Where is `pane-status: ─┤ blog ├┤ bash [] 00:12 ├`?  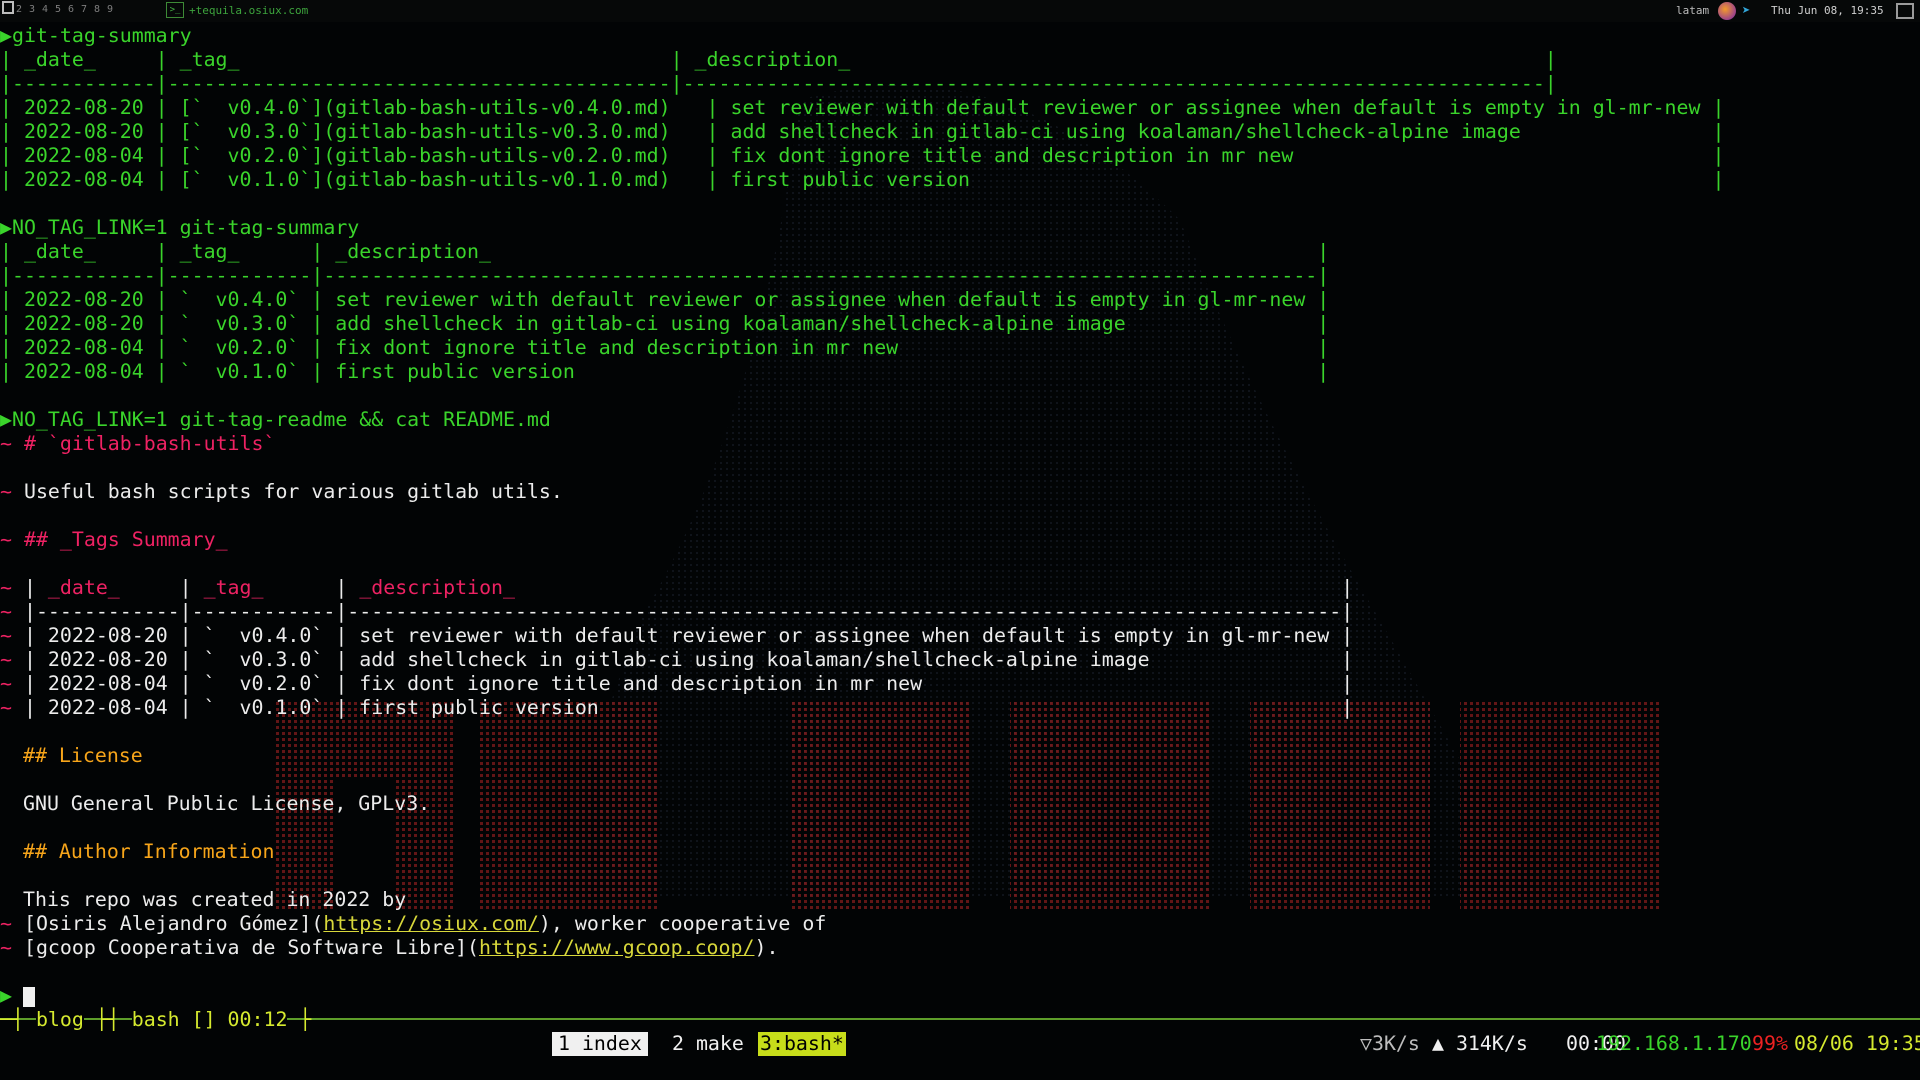 pane-status: ─┤ blog ├┤ bash [] 00:12 ├ is located at coordinates (156, 1019).